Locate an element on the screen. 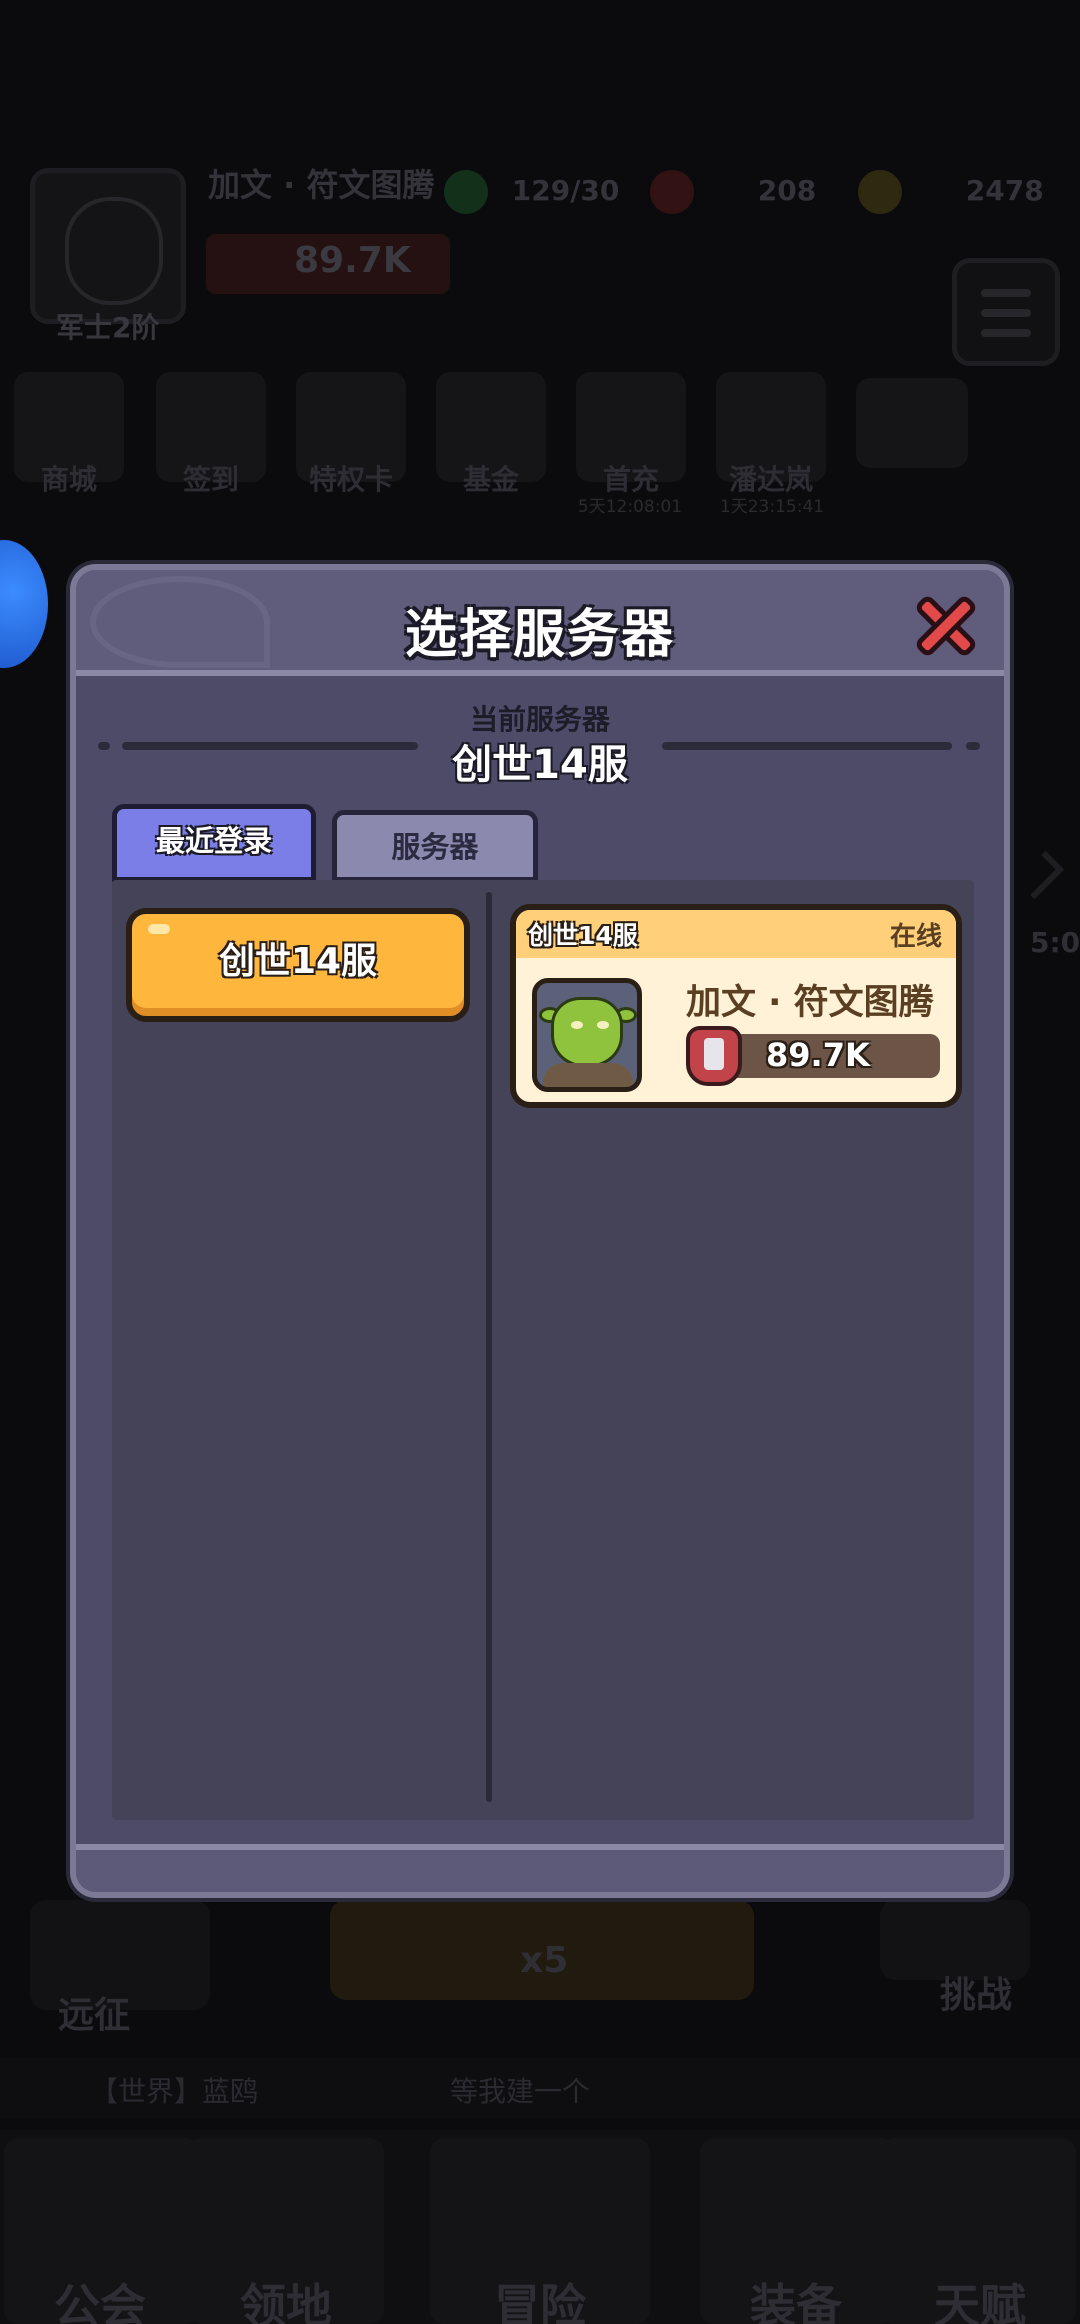 The width and height of the screenshot is (1080, 2324). chat-message: 等我建一个 is located at coordinates (520, 2091).